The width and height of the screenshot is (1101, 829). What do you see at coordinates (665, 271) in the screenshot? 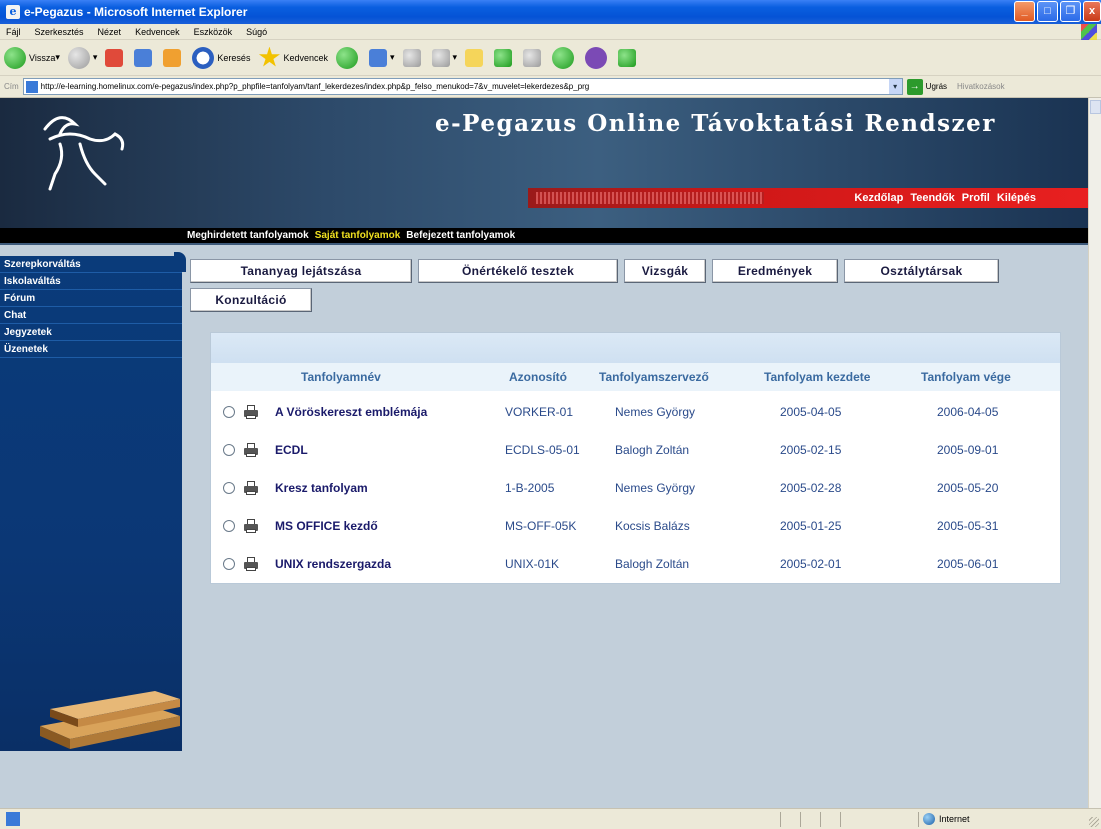
I see `tab-exams: Vizsgák` at bounding box center [665, 271].